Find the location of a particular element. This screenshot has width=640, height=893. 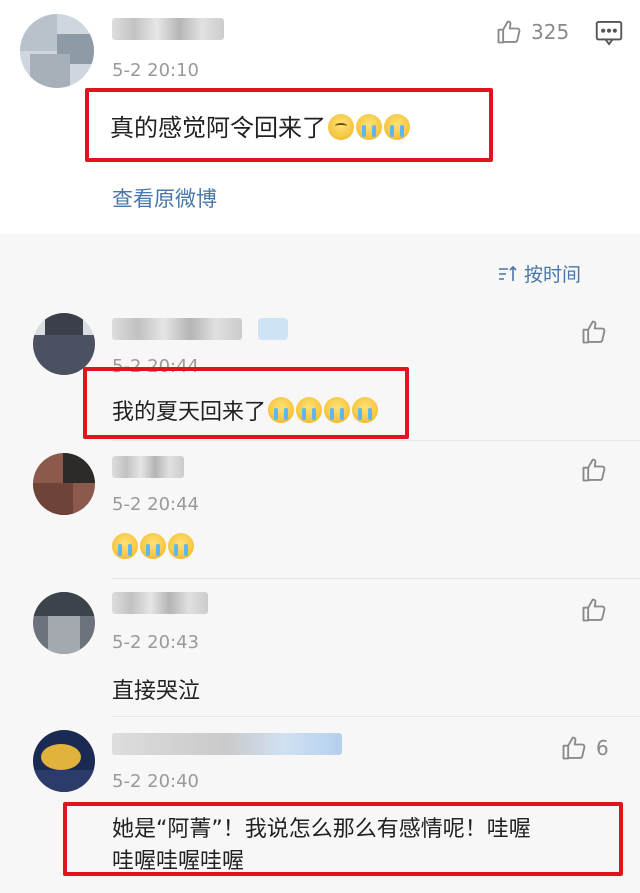

sort-by-time-button: 按时间 is located at coordinates (539, 273).